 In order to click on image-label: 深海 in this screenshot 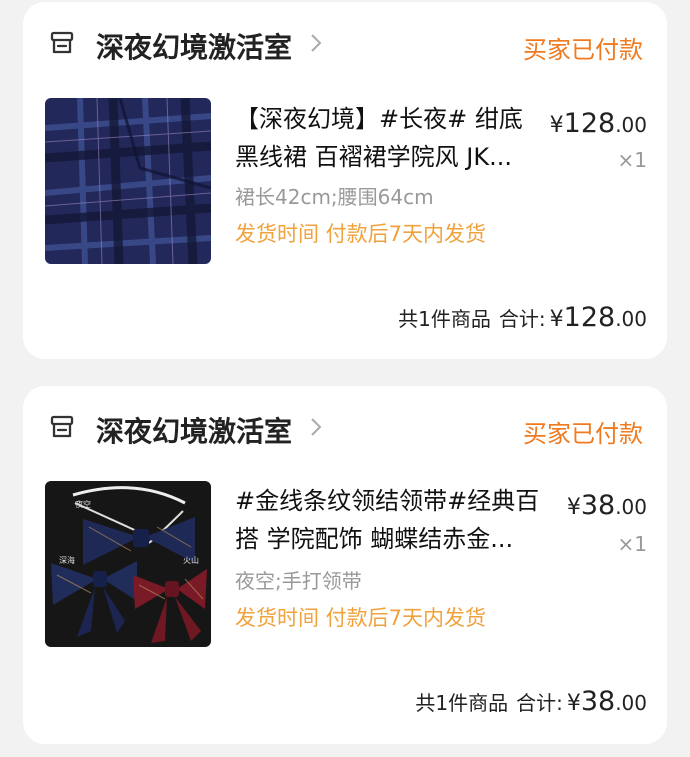, I will do `click(67, 560)`.